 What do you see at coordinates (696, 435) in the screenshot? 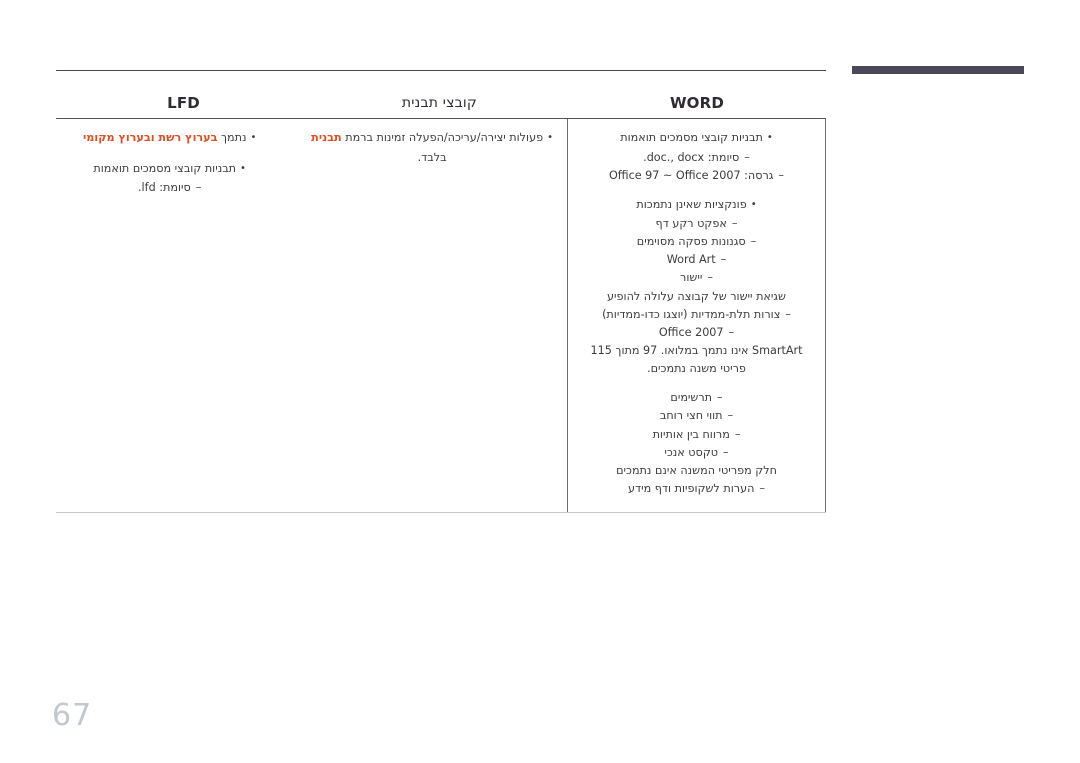
I see `word-letterspacing-label: מרווח בין אותיות` at bounding box center [696, 435].